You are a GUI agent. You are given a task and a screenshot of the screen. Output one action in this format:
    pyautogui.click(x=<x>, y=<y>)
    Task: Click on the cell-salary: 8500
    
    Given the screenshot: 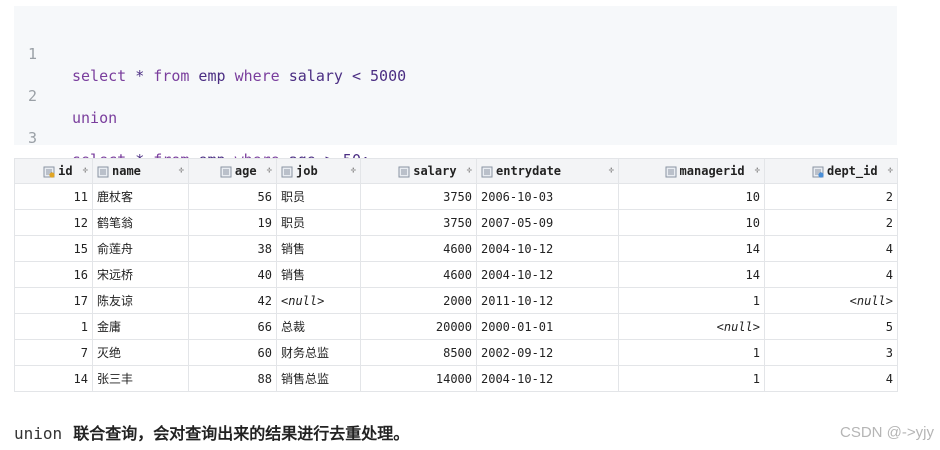 What is the action you would take?
    pyautogui.click(x=418, y=352)
    